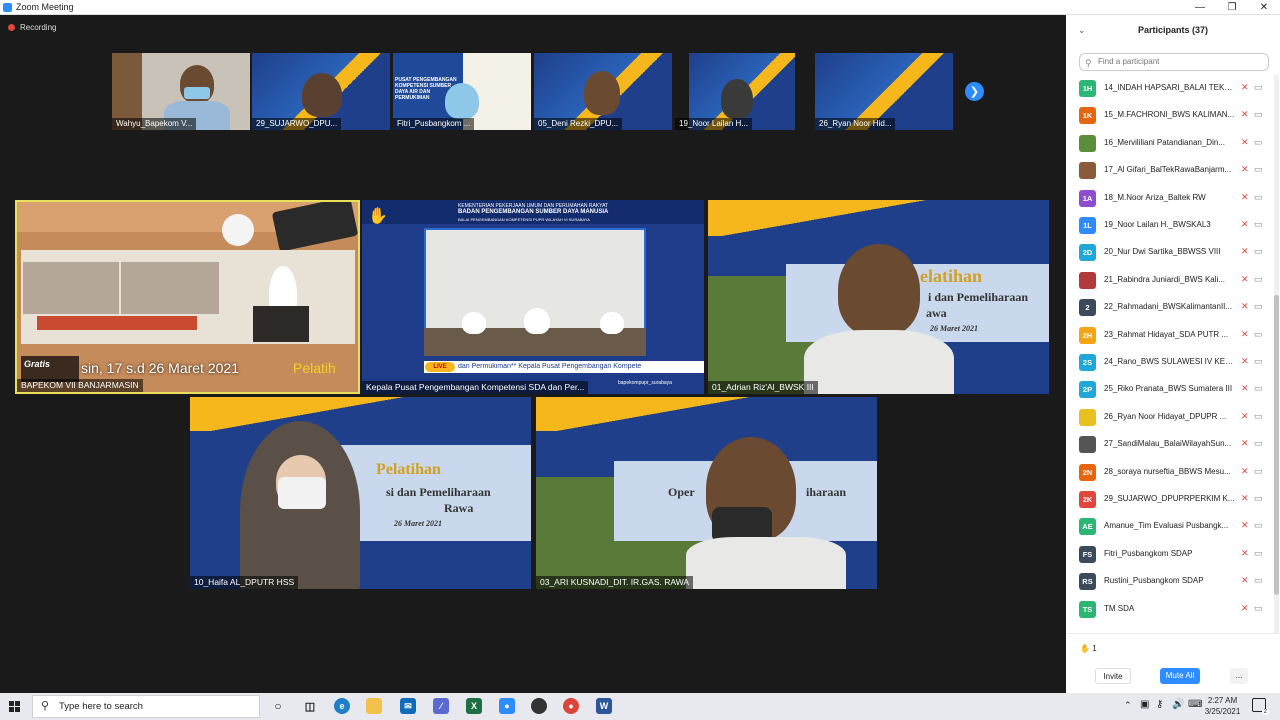  I want to click on system-clock: 2:27 AM 3/25/2021, so click(1222, 706).